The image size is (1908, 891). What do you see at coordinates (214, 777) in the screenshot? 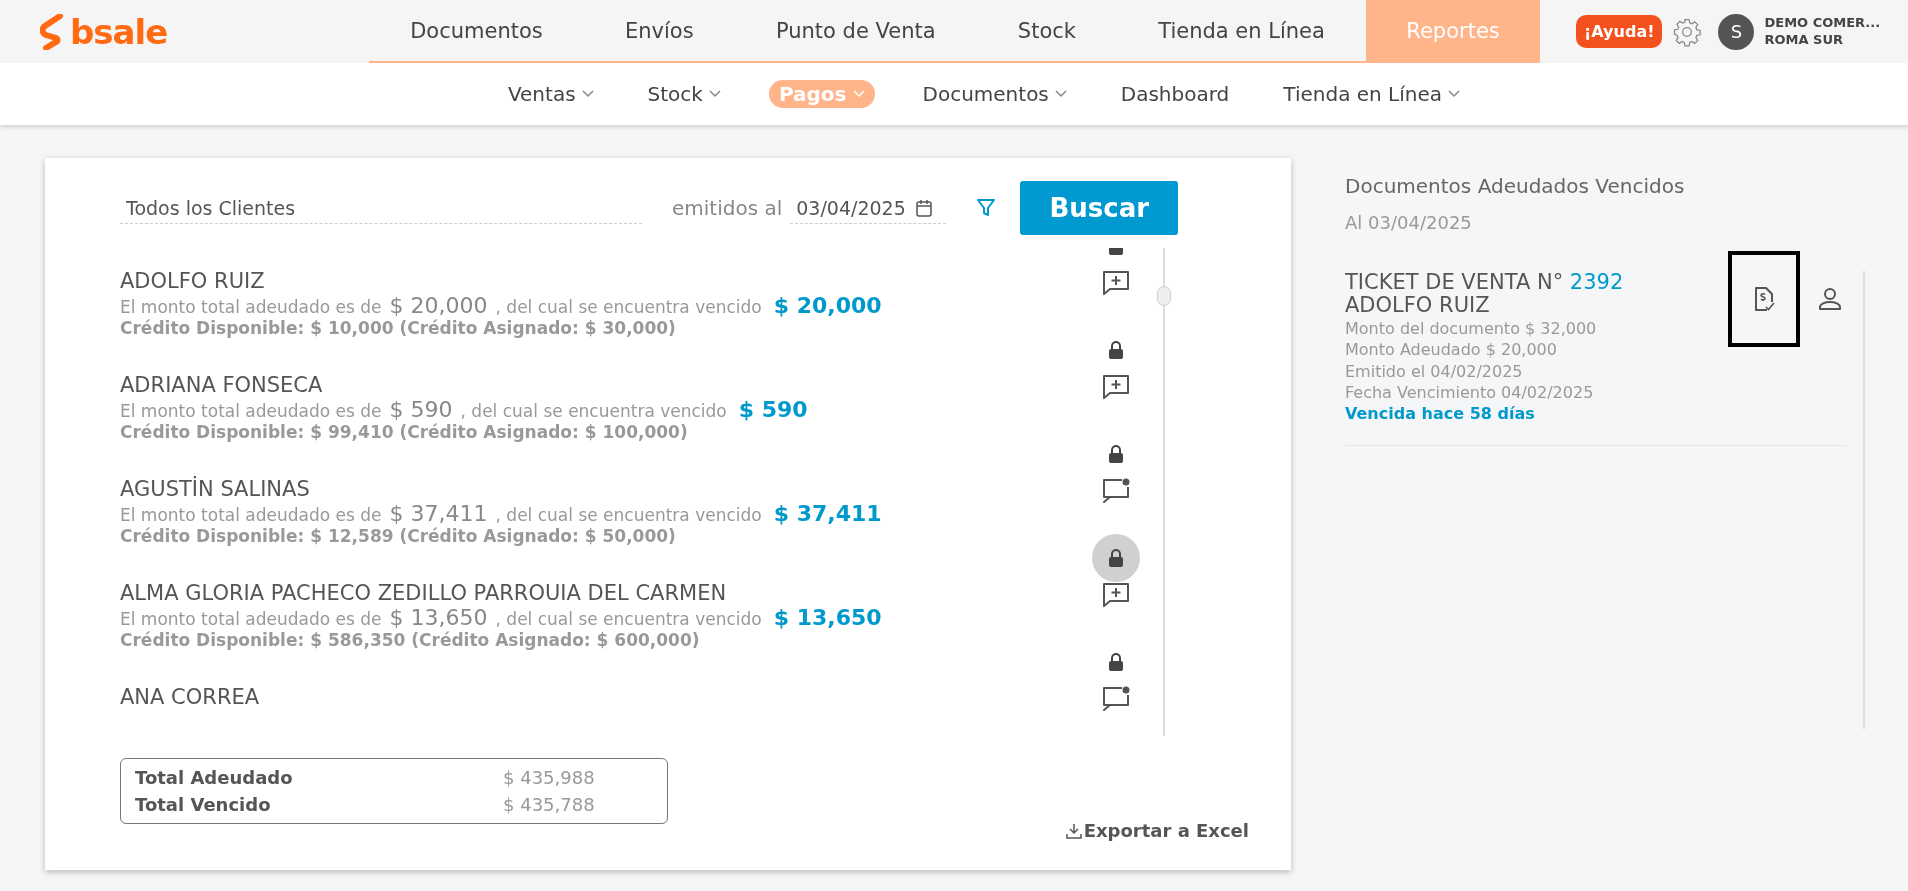
I see `total-label: Total Adeudado` at bounding box center [214, 777].